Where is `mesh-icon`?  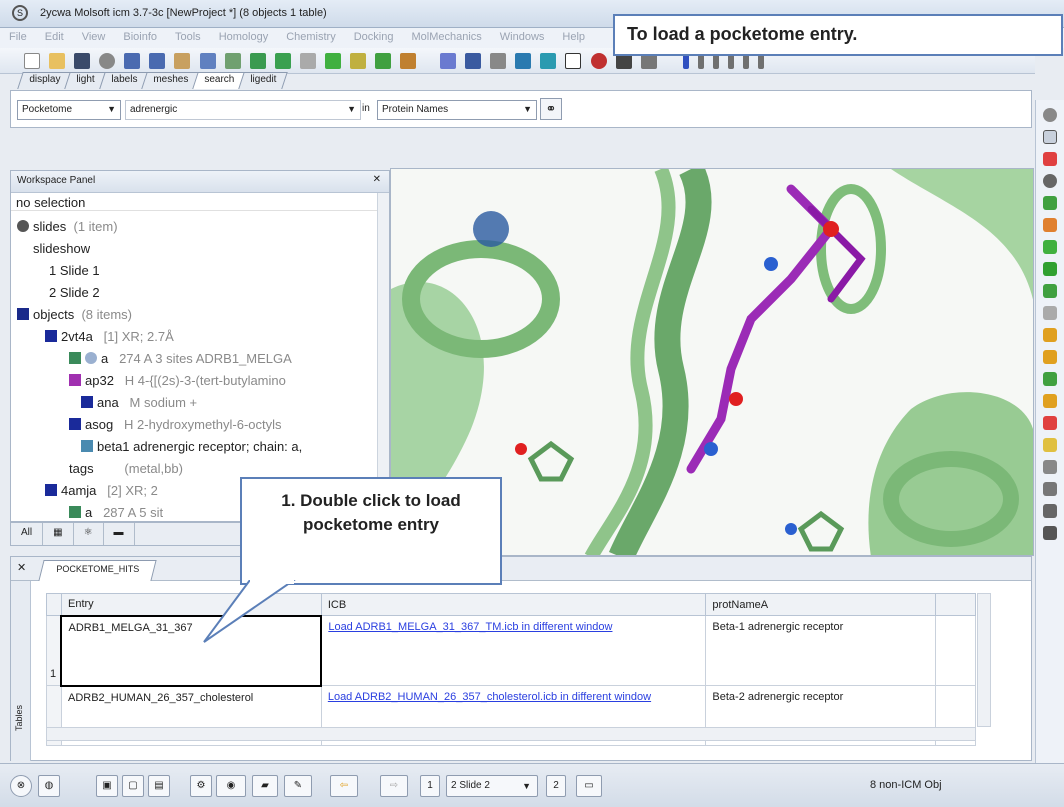
mesh-icon is located at coordinates (1050, 291).